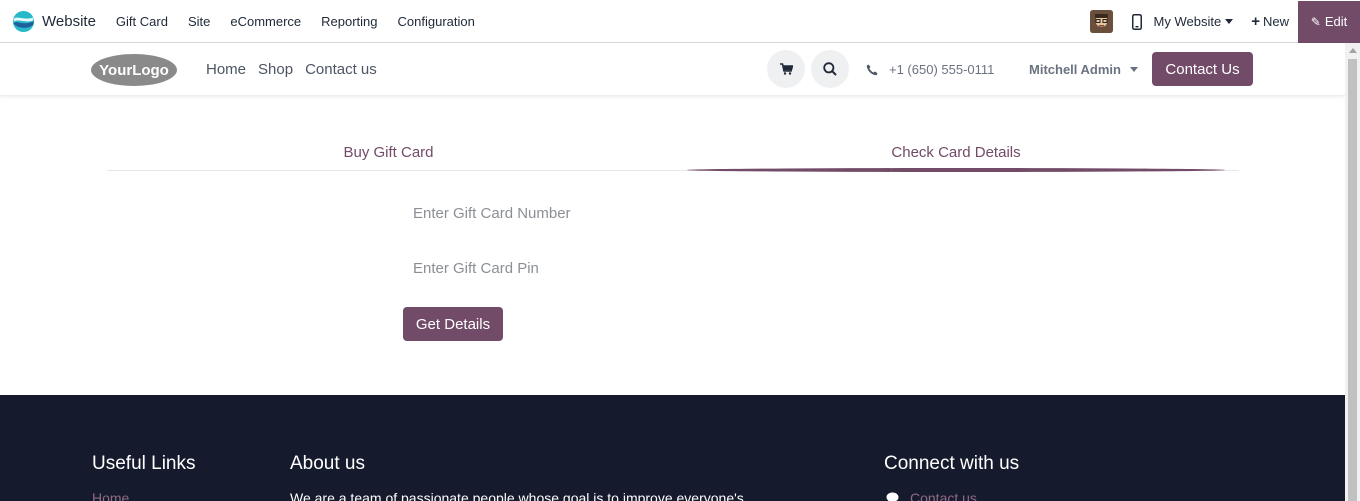 The image size is (1360, 501). I want to click on website-switcher-label: My Website, so click(1187, 21).